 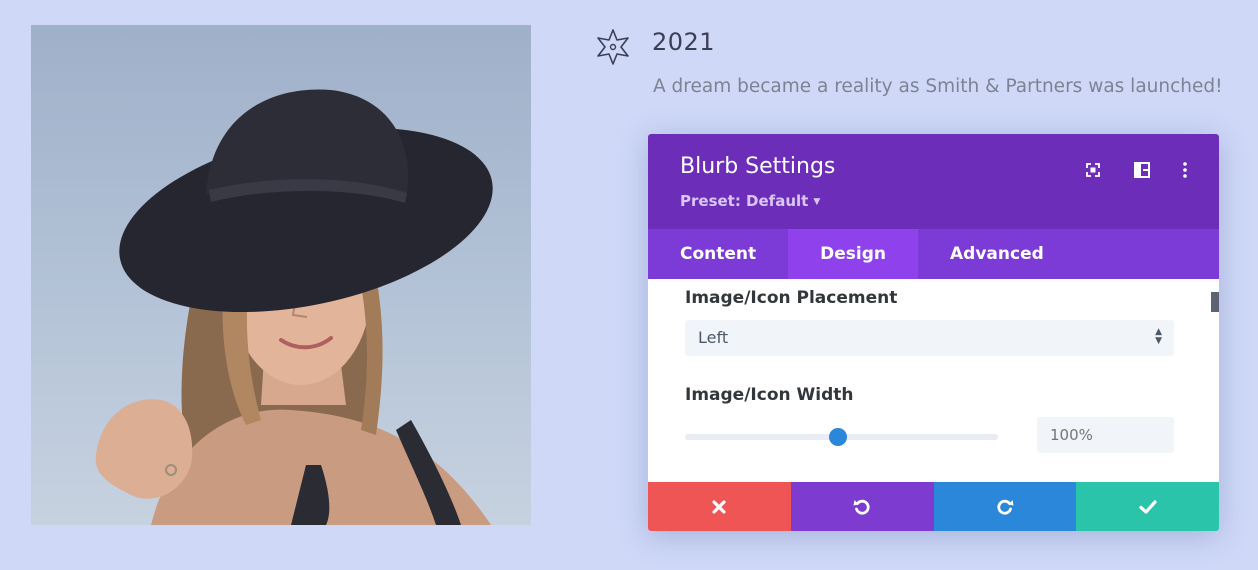 I want to click on close-icon, so click(x=719, y=506).